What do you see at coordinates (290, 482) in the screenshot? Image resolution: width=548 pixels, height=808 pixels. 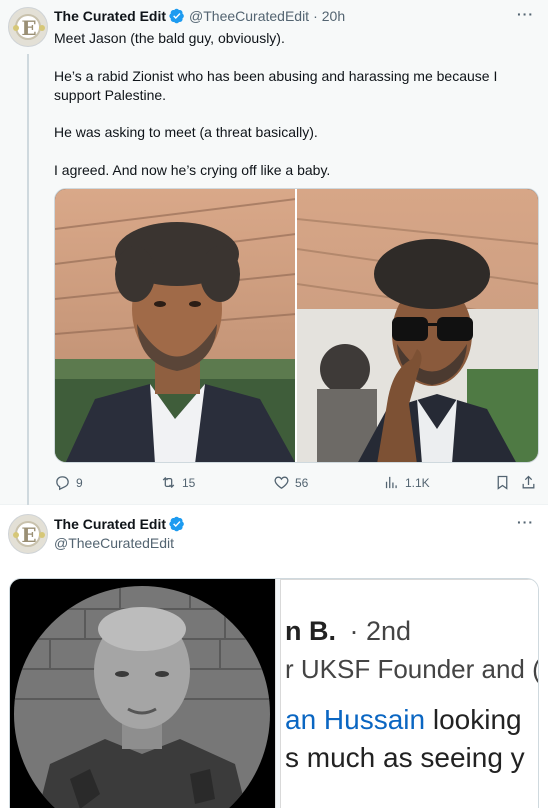 I see `like-button: 56` at bounding box center [290, 482].